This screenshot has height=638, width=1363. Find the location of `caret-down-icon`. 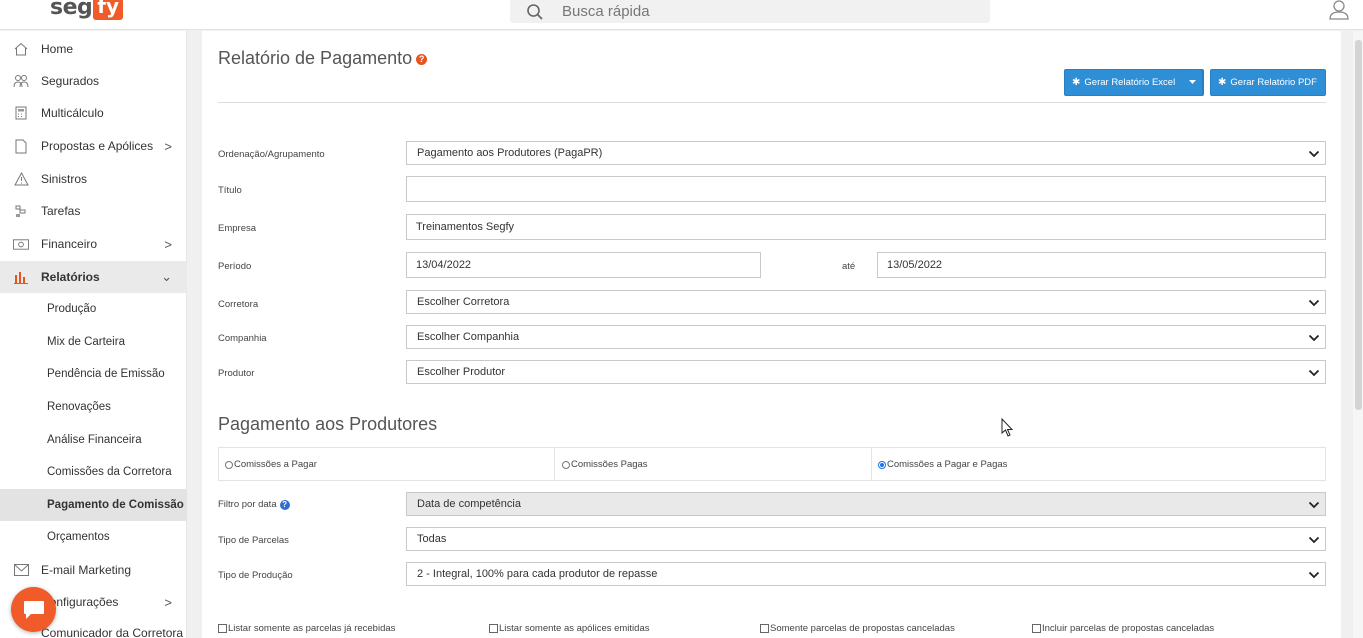

caret-down-icon is located at coordinates (1192, 82).